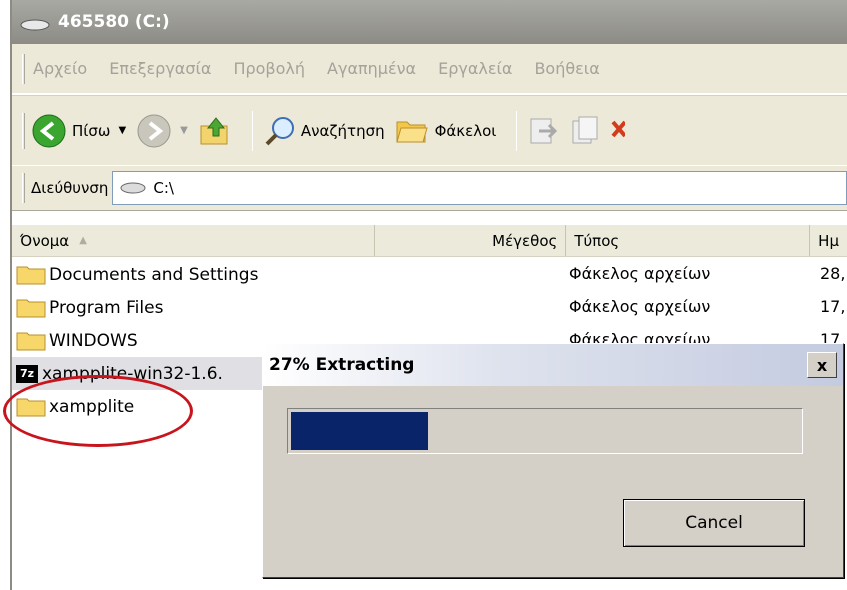  I want to click on copy-to-icon, so click(585, 129).